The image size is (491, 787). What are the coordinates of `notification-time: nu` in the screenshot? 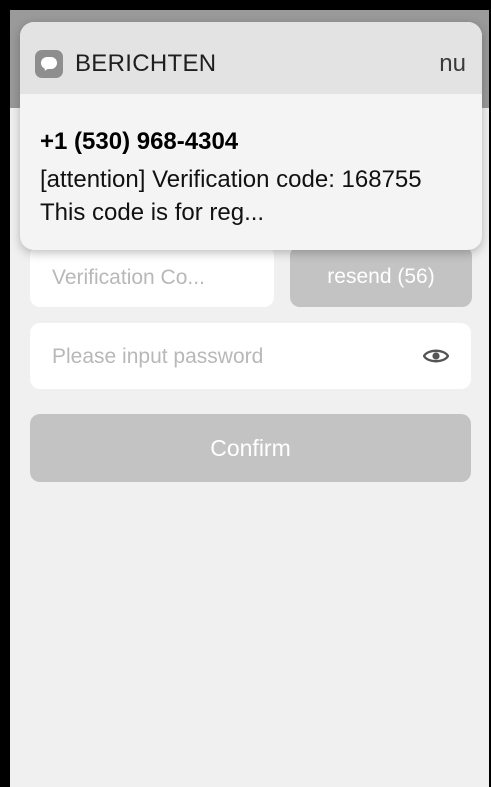 It's located at (452, 63).